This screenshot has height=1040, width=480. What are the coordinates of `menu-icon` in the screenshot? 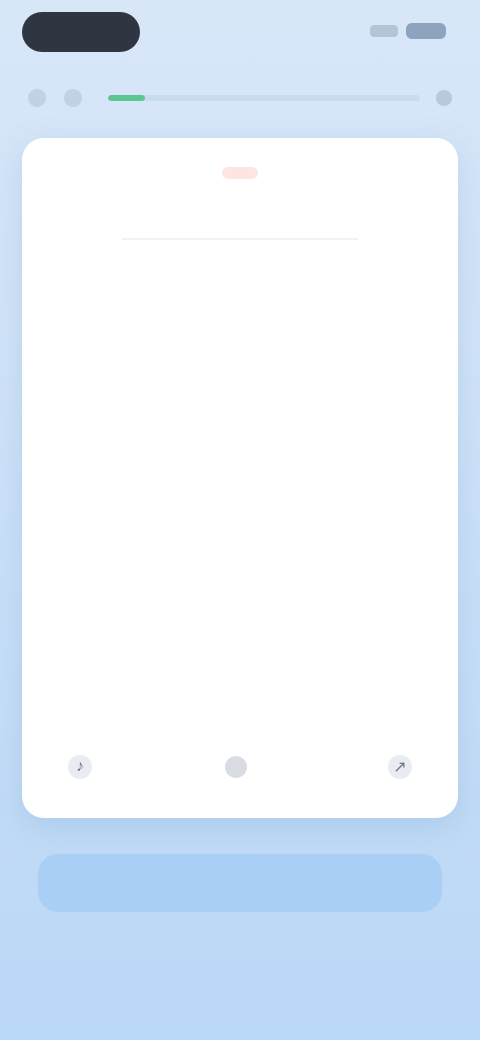 It's located at (73, 98).